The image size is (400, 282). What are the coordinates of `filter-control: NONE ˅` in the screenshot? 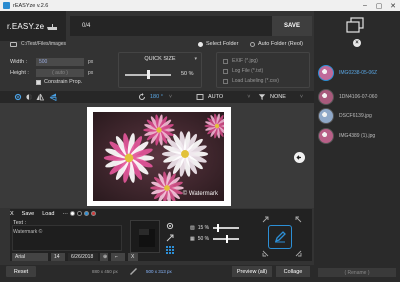 It's located at (280, 97).